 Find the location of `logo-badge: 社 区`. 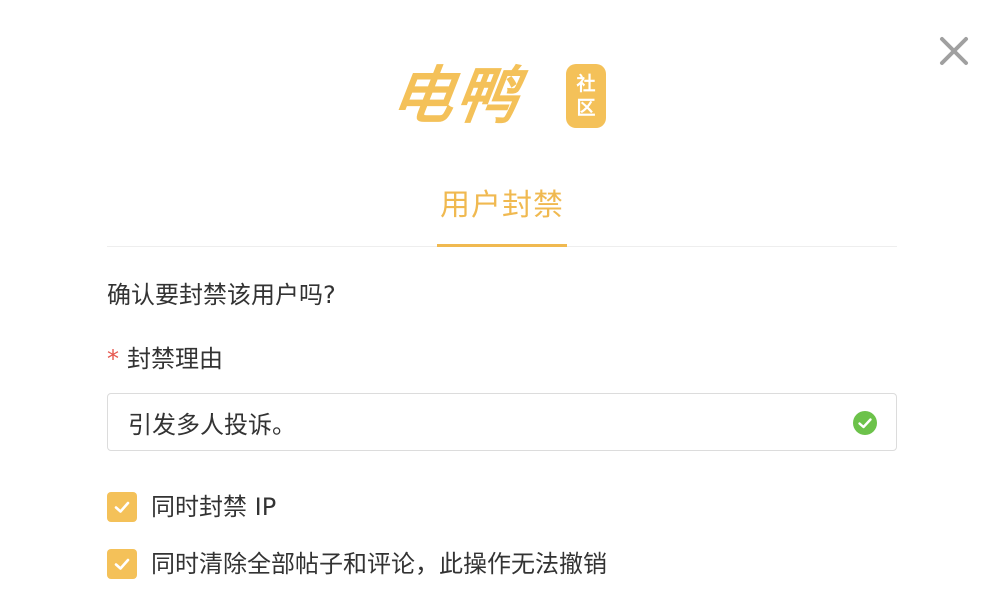

logo-badge: 社 区 is located at coordinates (586, 96).